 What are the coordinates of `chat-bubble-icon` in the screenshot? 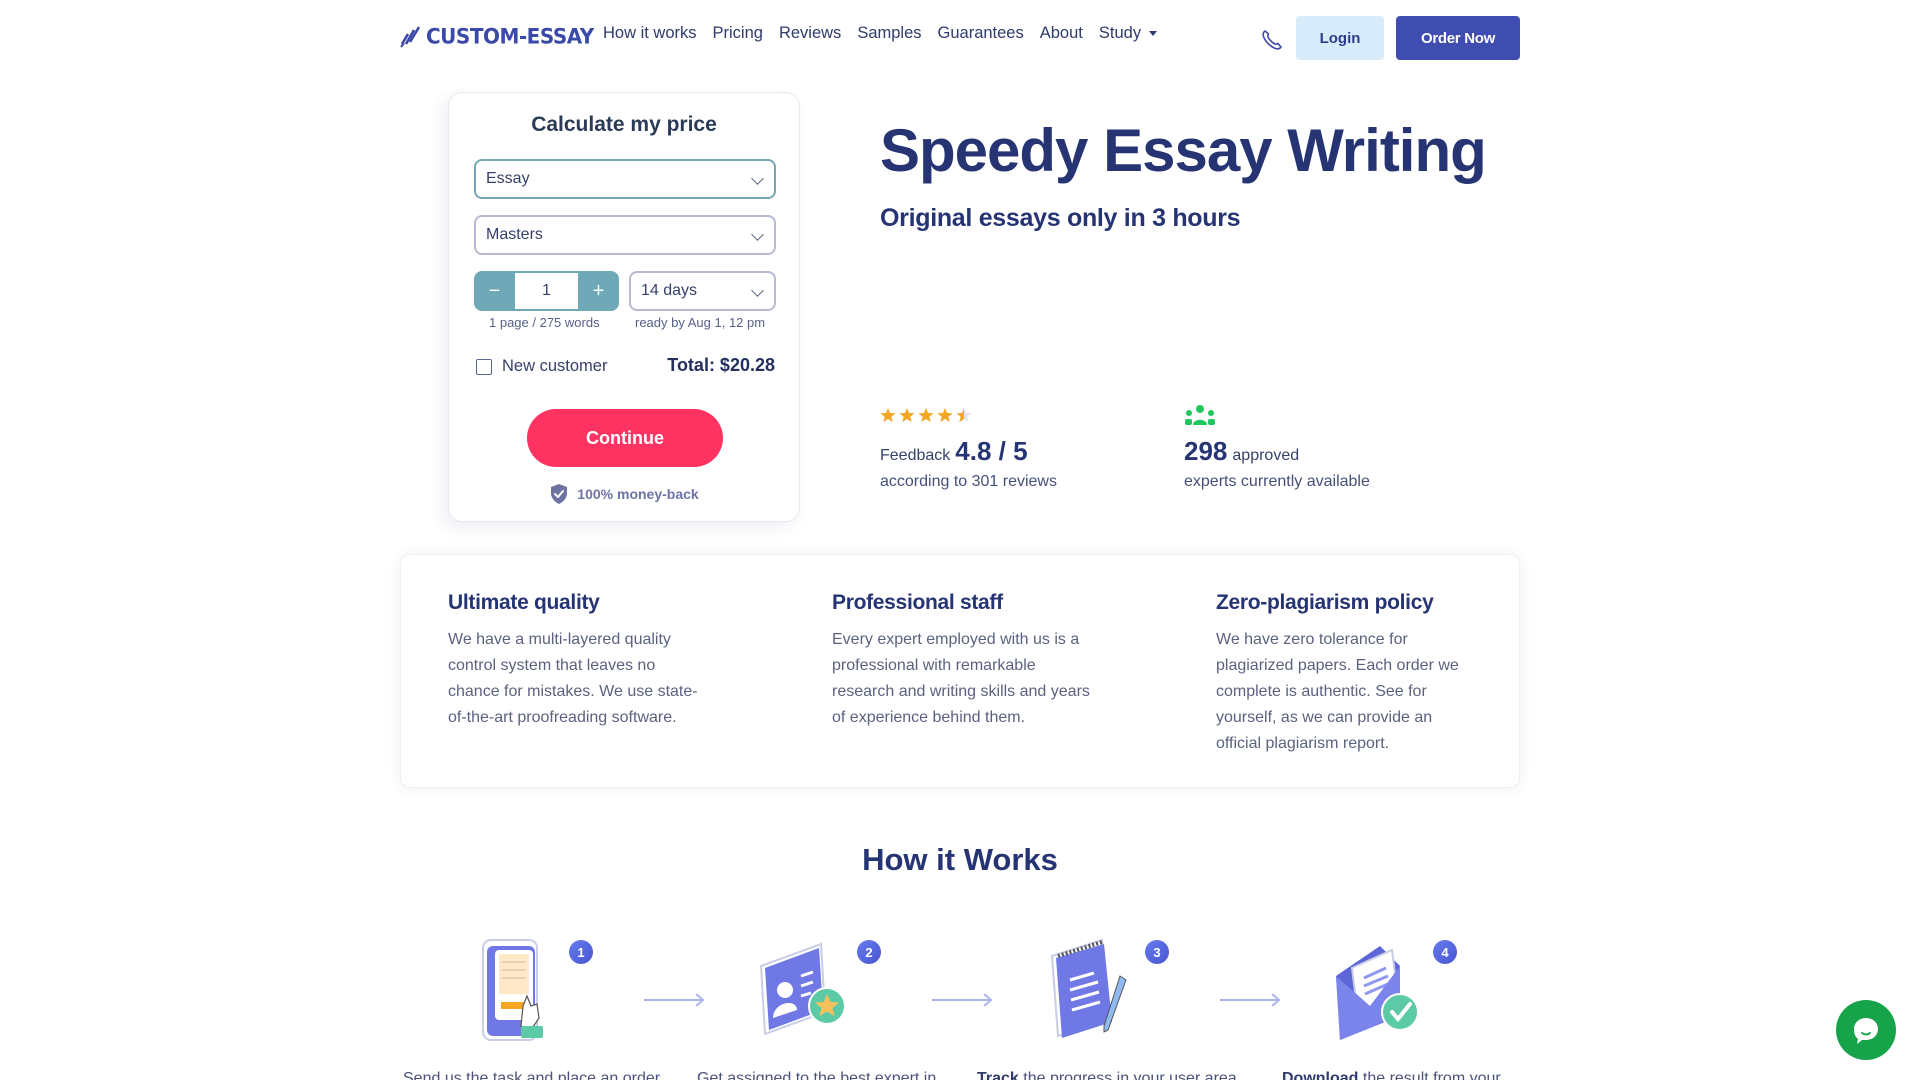 It's located at (1866, 1031).